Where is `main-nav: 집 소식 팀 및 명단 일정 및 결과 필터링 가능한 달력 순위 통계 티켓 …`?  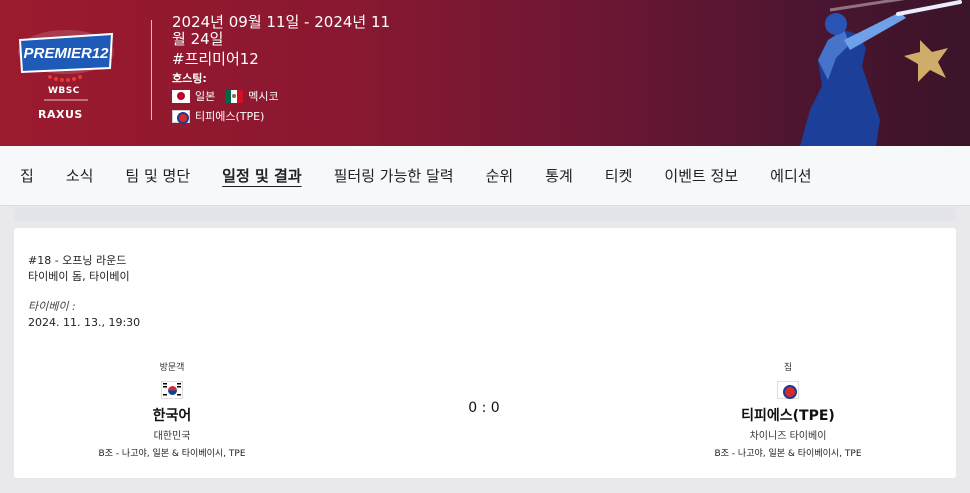
main-nav: 집 소식 팀 및 명단 일정 및 결과 필터링 가능한 달력 순위 통계 티켓 … is located at coordinates (485, 176).